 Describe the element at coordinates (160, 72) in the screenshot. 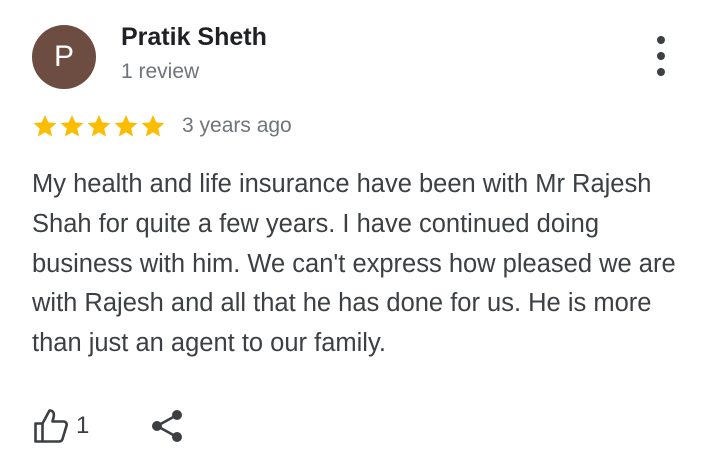

I see `review-count: 1 review` at that location.